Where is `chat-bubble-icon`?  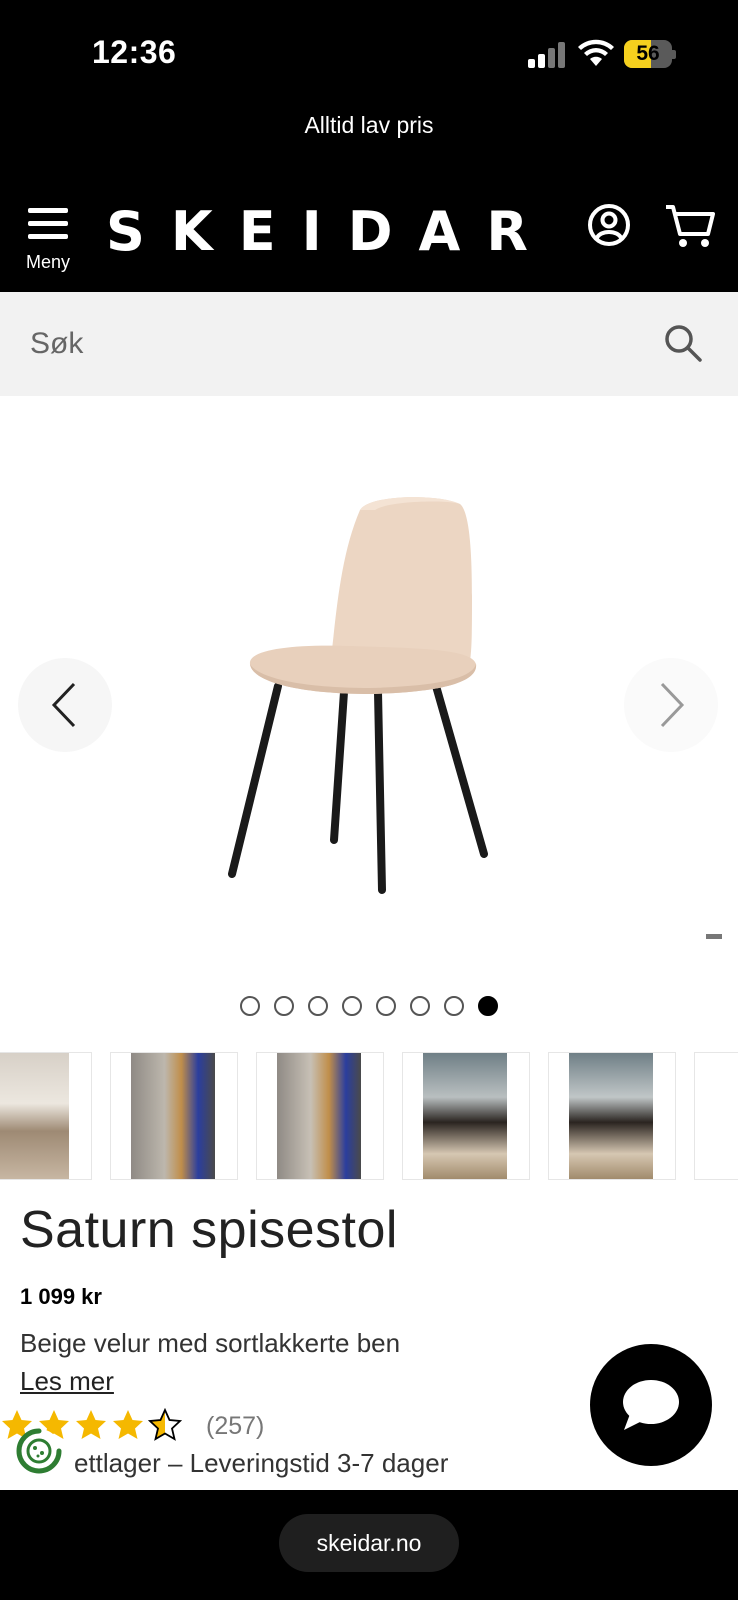 chat-bubble-icon is located at coordinates (651, 1405).